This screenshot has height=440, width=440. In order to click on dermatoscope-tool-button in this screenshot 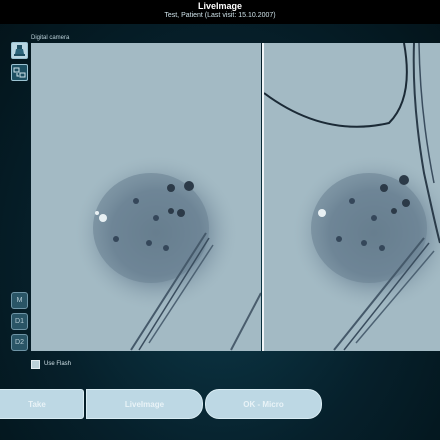, I will do `click(19, 50)`.